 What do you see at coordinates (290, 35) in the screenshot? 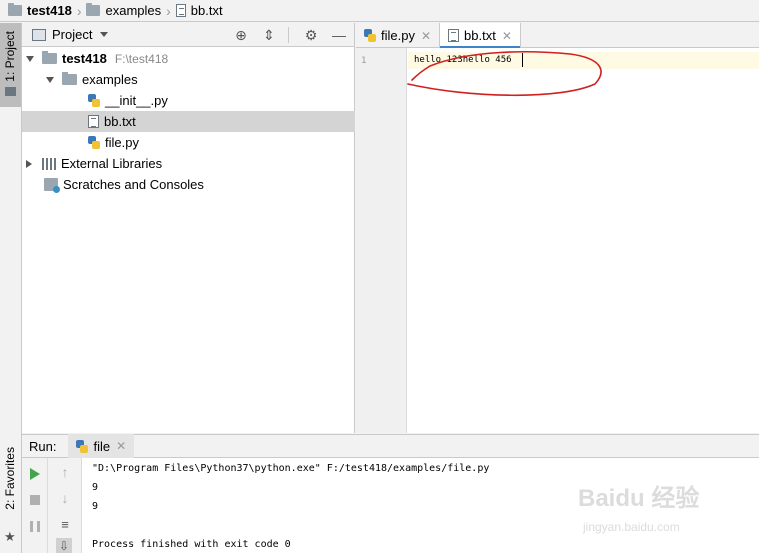
I see `toolbar-divider` at bounding box center [290, 35].